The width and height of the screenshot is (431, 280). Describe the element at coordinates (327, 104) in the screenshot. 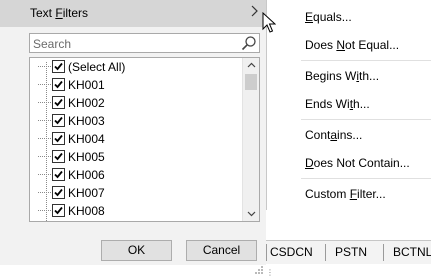

I see `submenu-item-text: Ends Wi` at that location.